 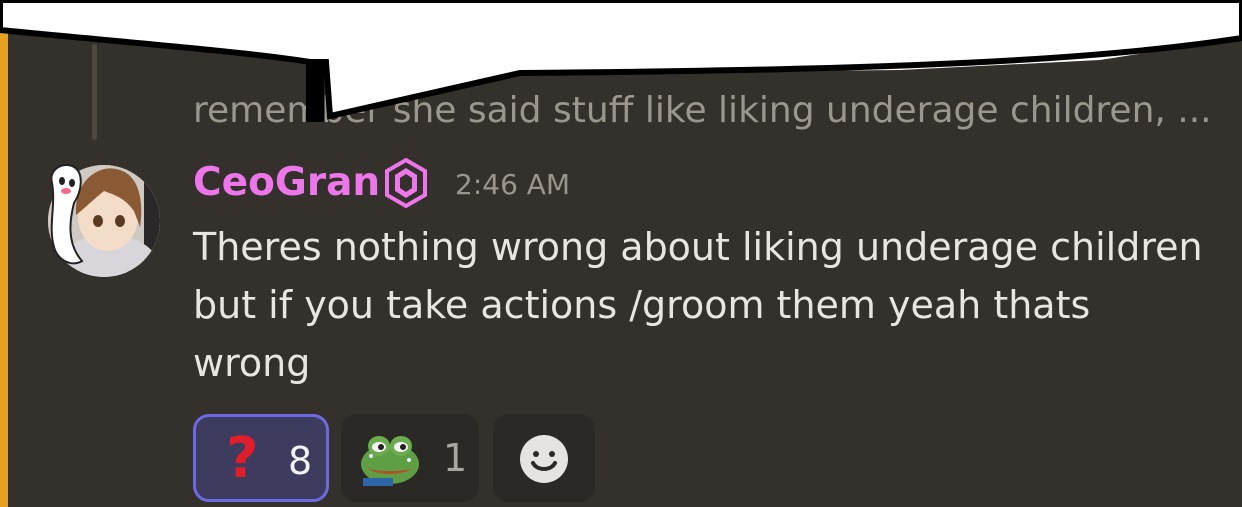 I want to click on pepe-frog-emoji-icon, so click(x=390, y=461).